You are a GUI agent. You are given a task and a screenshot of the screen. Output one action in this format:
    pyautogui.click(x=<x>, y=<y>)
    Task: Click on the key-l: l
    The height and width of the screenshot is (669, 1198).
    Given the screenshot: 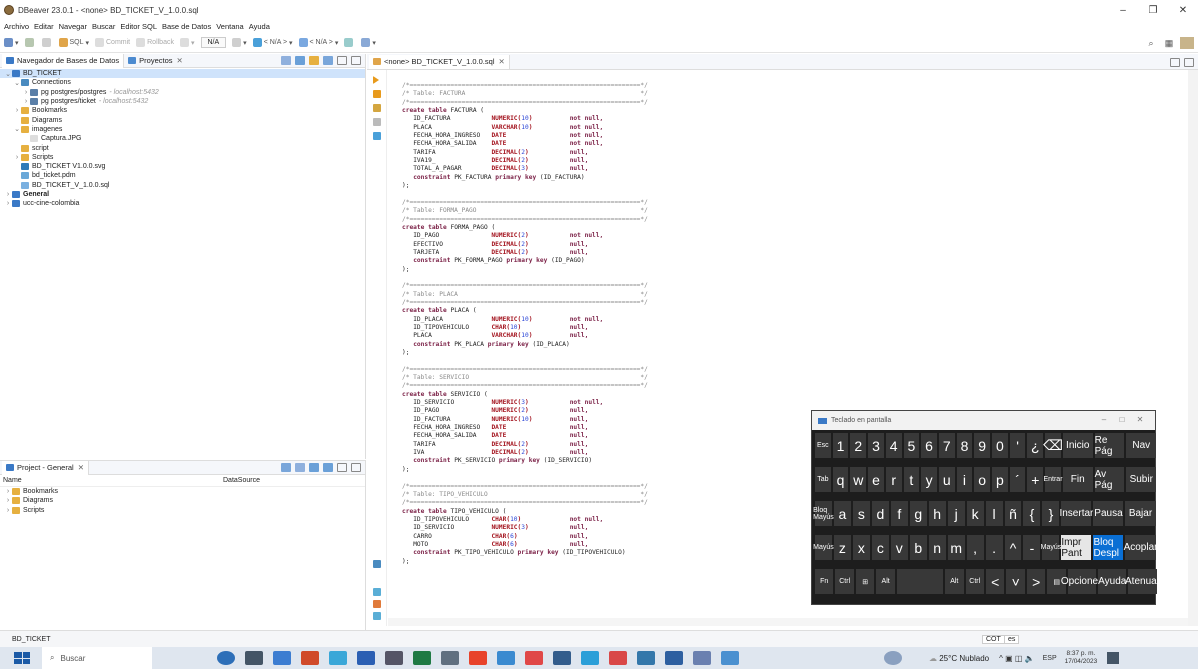 What is the action you would take?
    pyautogui.click(x=994, y=513)
    